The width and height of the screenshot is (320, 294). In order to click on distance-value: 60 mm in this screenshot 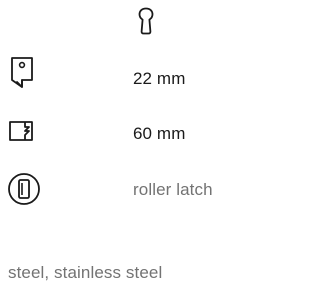, I will do `click(159, 133)`.